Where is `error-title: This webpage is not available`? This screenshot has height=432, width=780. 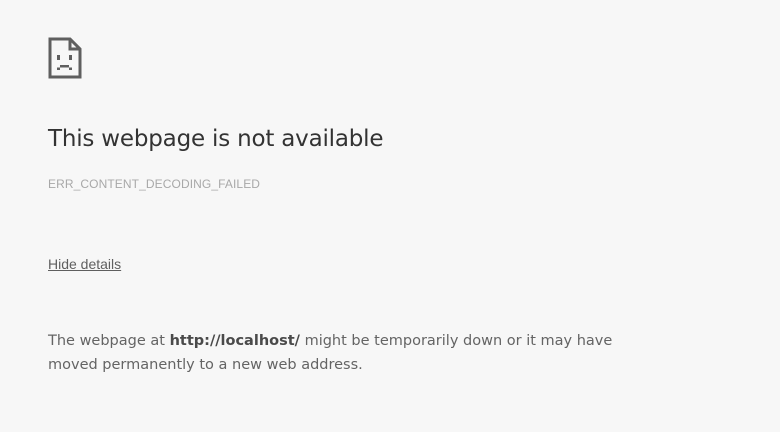
error-title: This webpage is not available is located at coordinates (216, 139).